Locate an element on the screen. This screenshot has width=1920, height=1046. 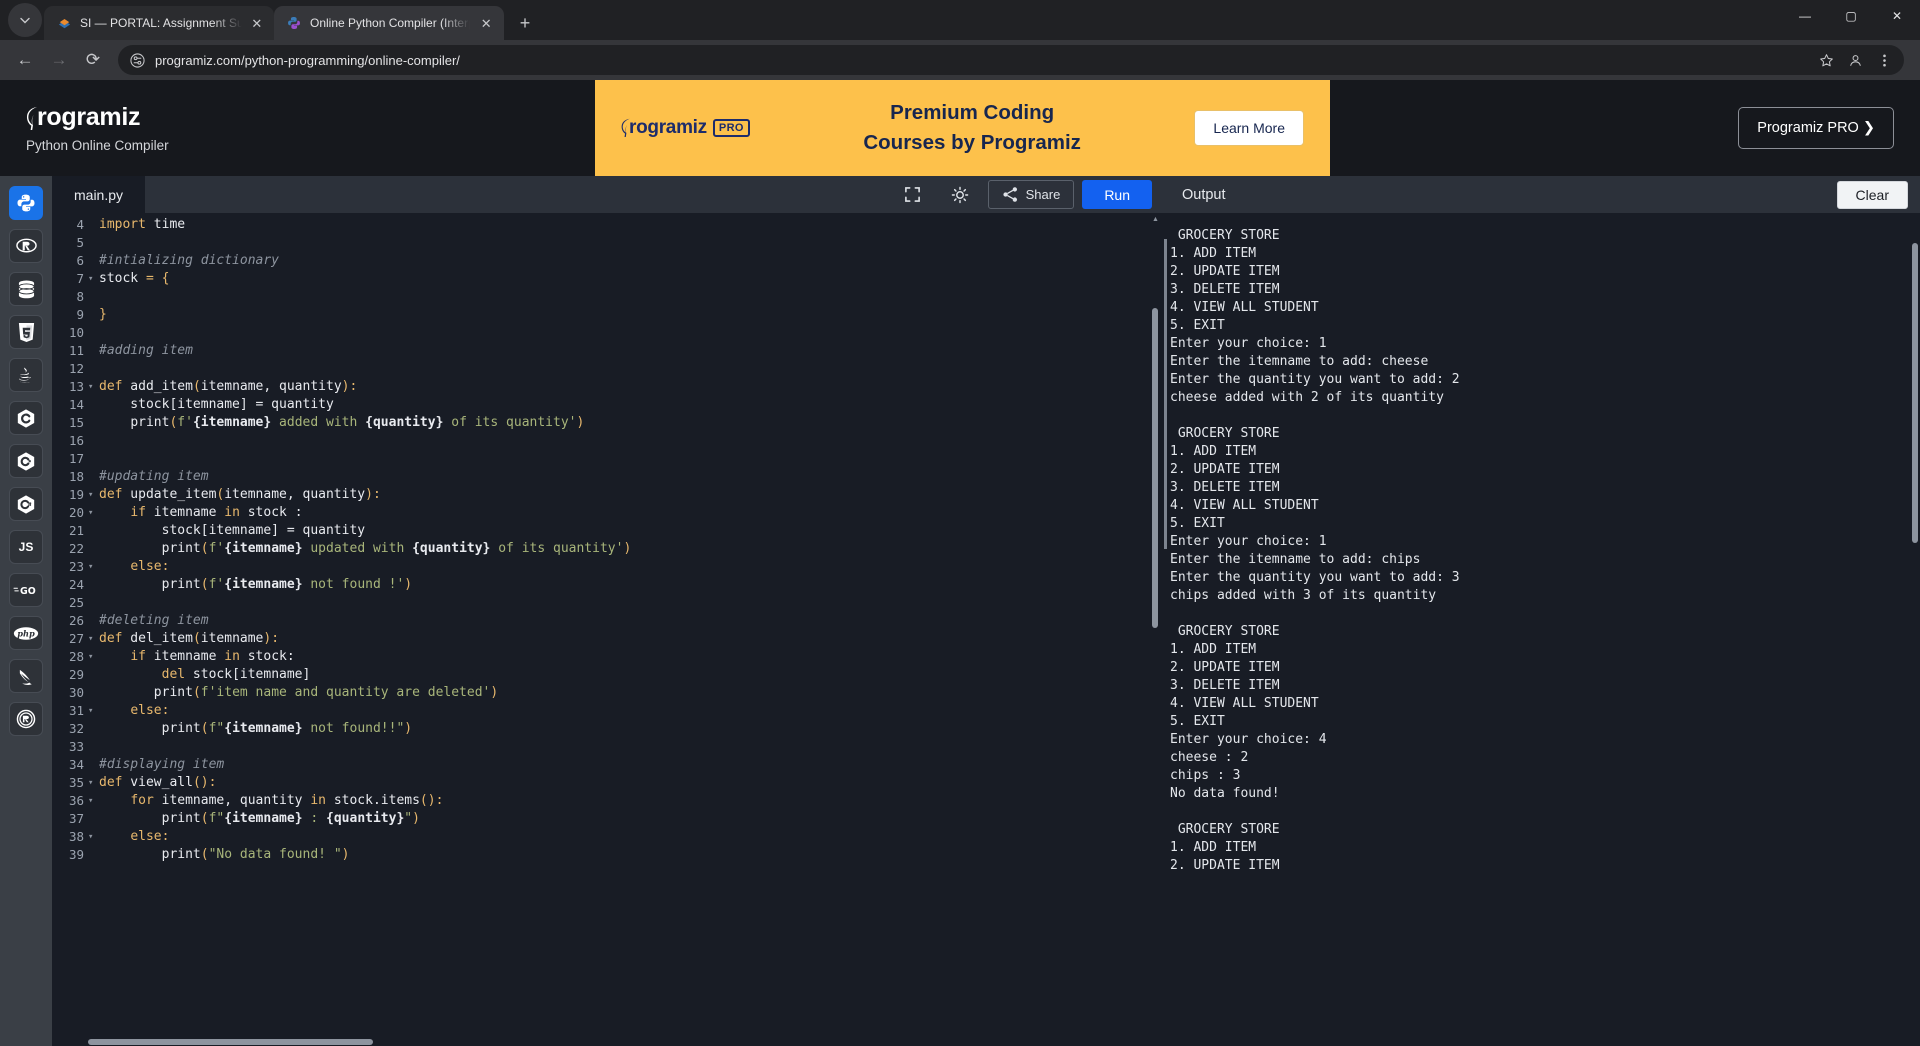
code-line: 17 is located at coordinates (606, 459).